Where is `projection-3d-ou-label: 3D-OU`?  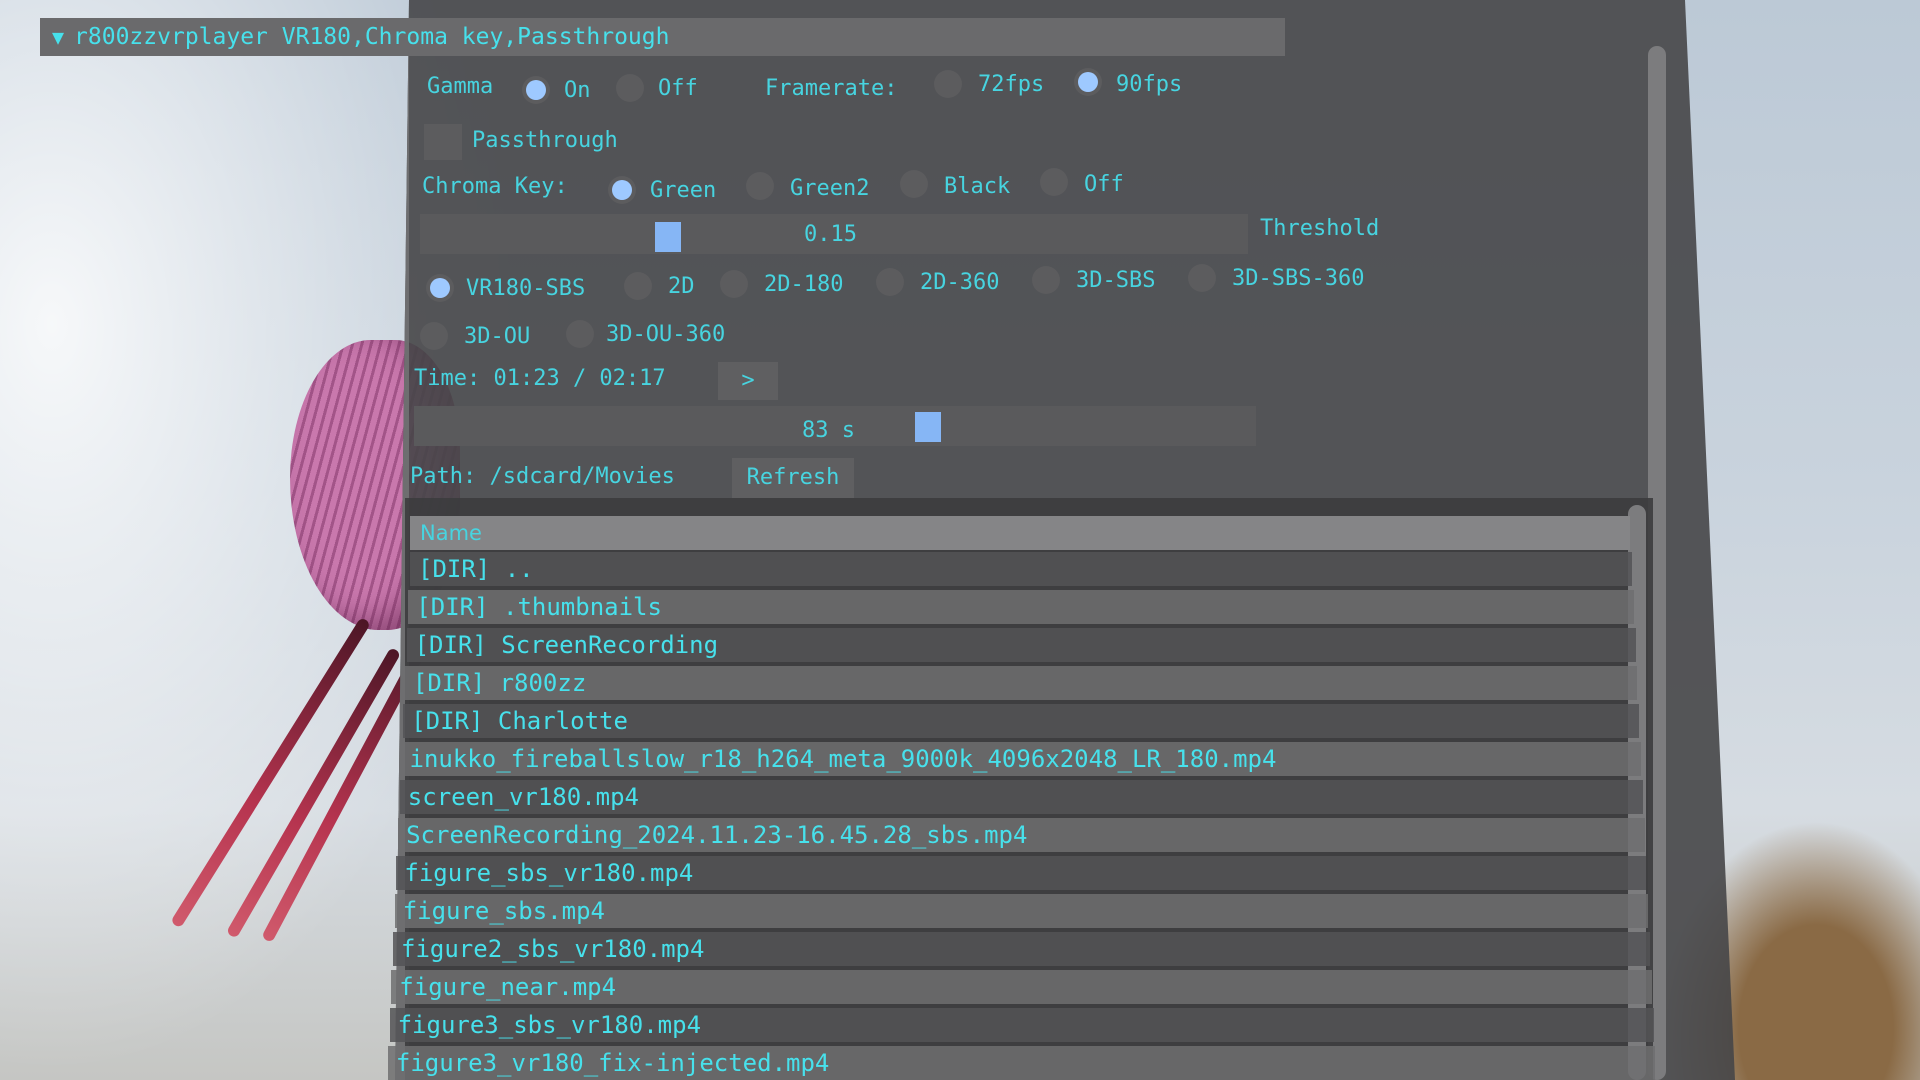 projection-3d-ou-label: 3D-OU is located at coordinates (497, 336).